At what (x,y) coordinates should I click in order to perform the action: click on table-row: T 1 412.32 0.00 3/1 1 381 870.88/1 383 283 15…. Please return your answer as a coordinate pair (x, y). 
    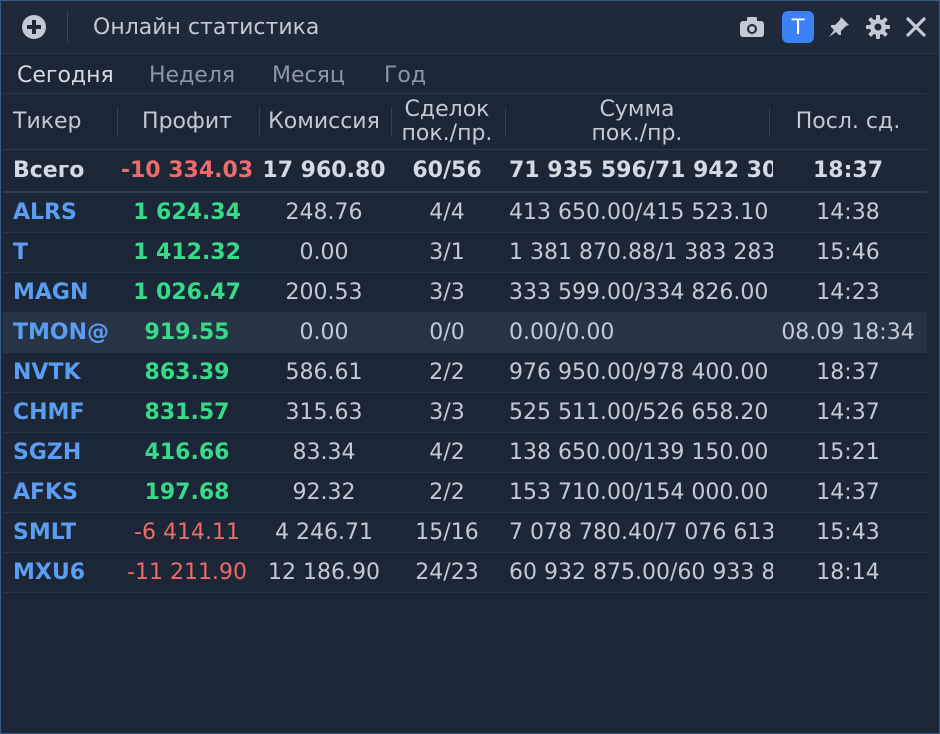
    Looking at the image, I should click on (465, 253).